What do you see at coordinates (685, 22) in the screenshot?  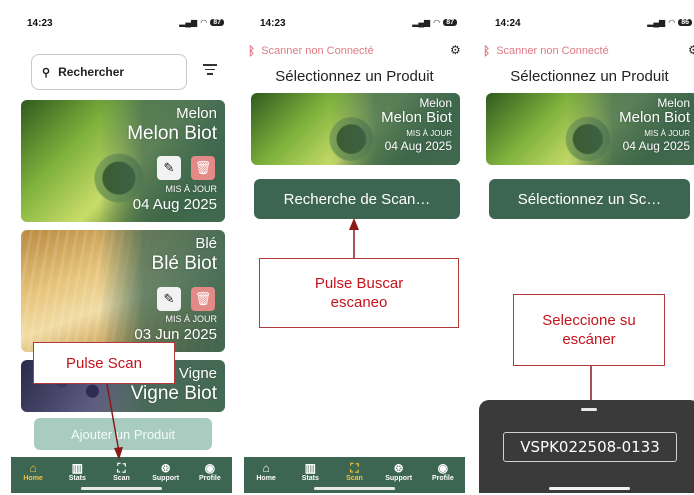 I see `battery-icon: 86` at bounding box center [685, 22].